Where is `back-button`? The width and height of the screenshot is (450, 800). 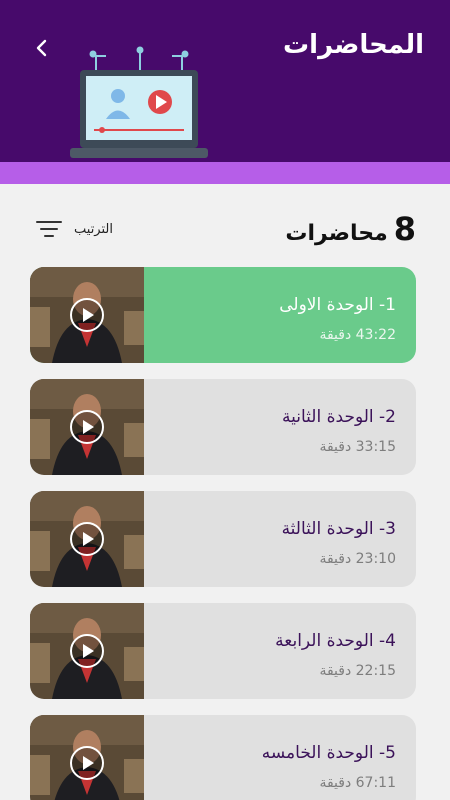 back-button is located at coordinates (42, 48).